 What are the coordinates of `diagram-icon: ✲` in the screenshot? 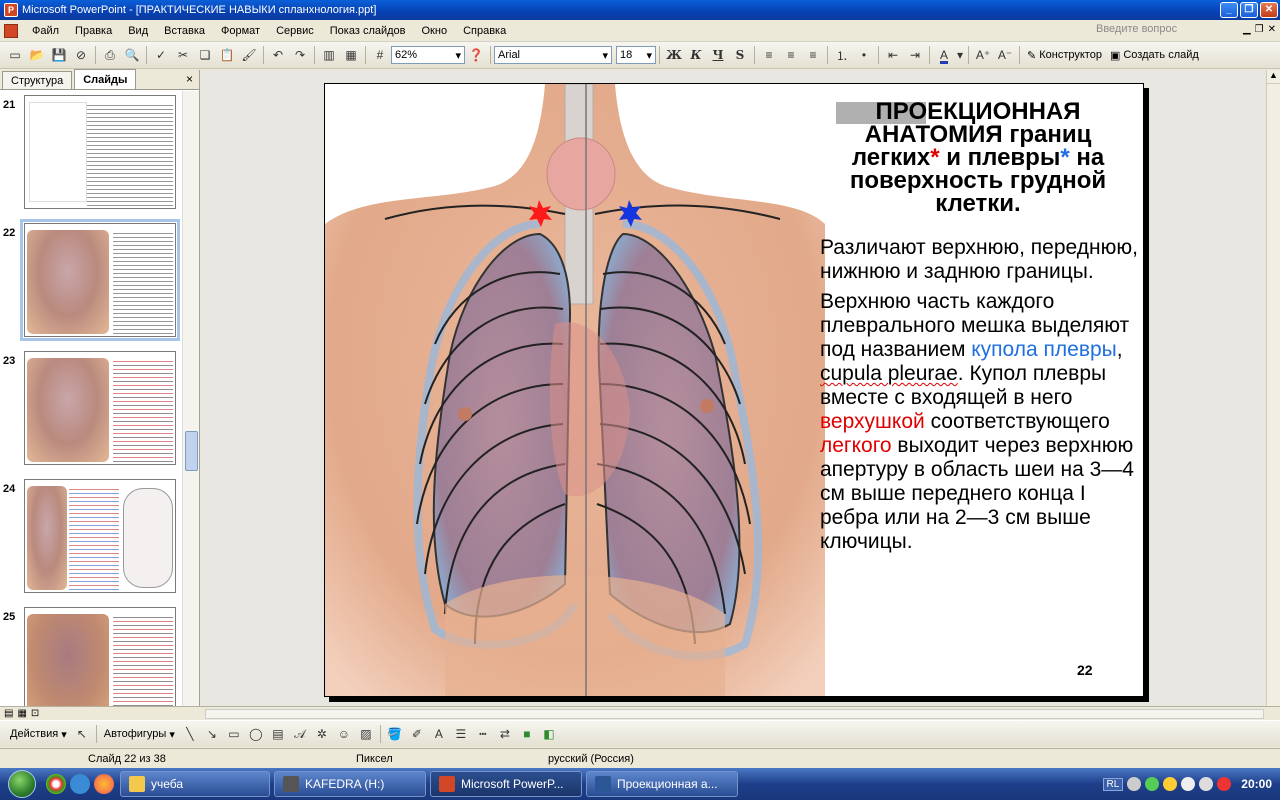 It's located at (322, 734).